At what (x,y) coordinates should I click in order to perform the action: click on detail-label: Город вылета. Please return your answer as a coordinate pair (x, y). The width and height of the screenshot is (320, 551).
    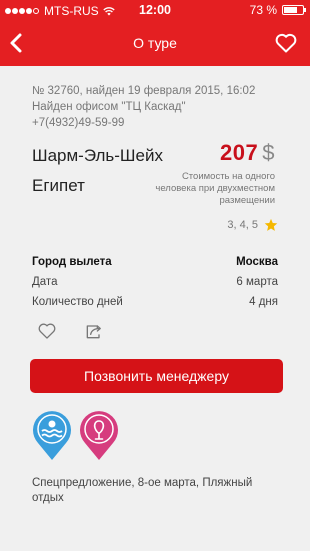
    Looking at the image, I should click on (72, 262).